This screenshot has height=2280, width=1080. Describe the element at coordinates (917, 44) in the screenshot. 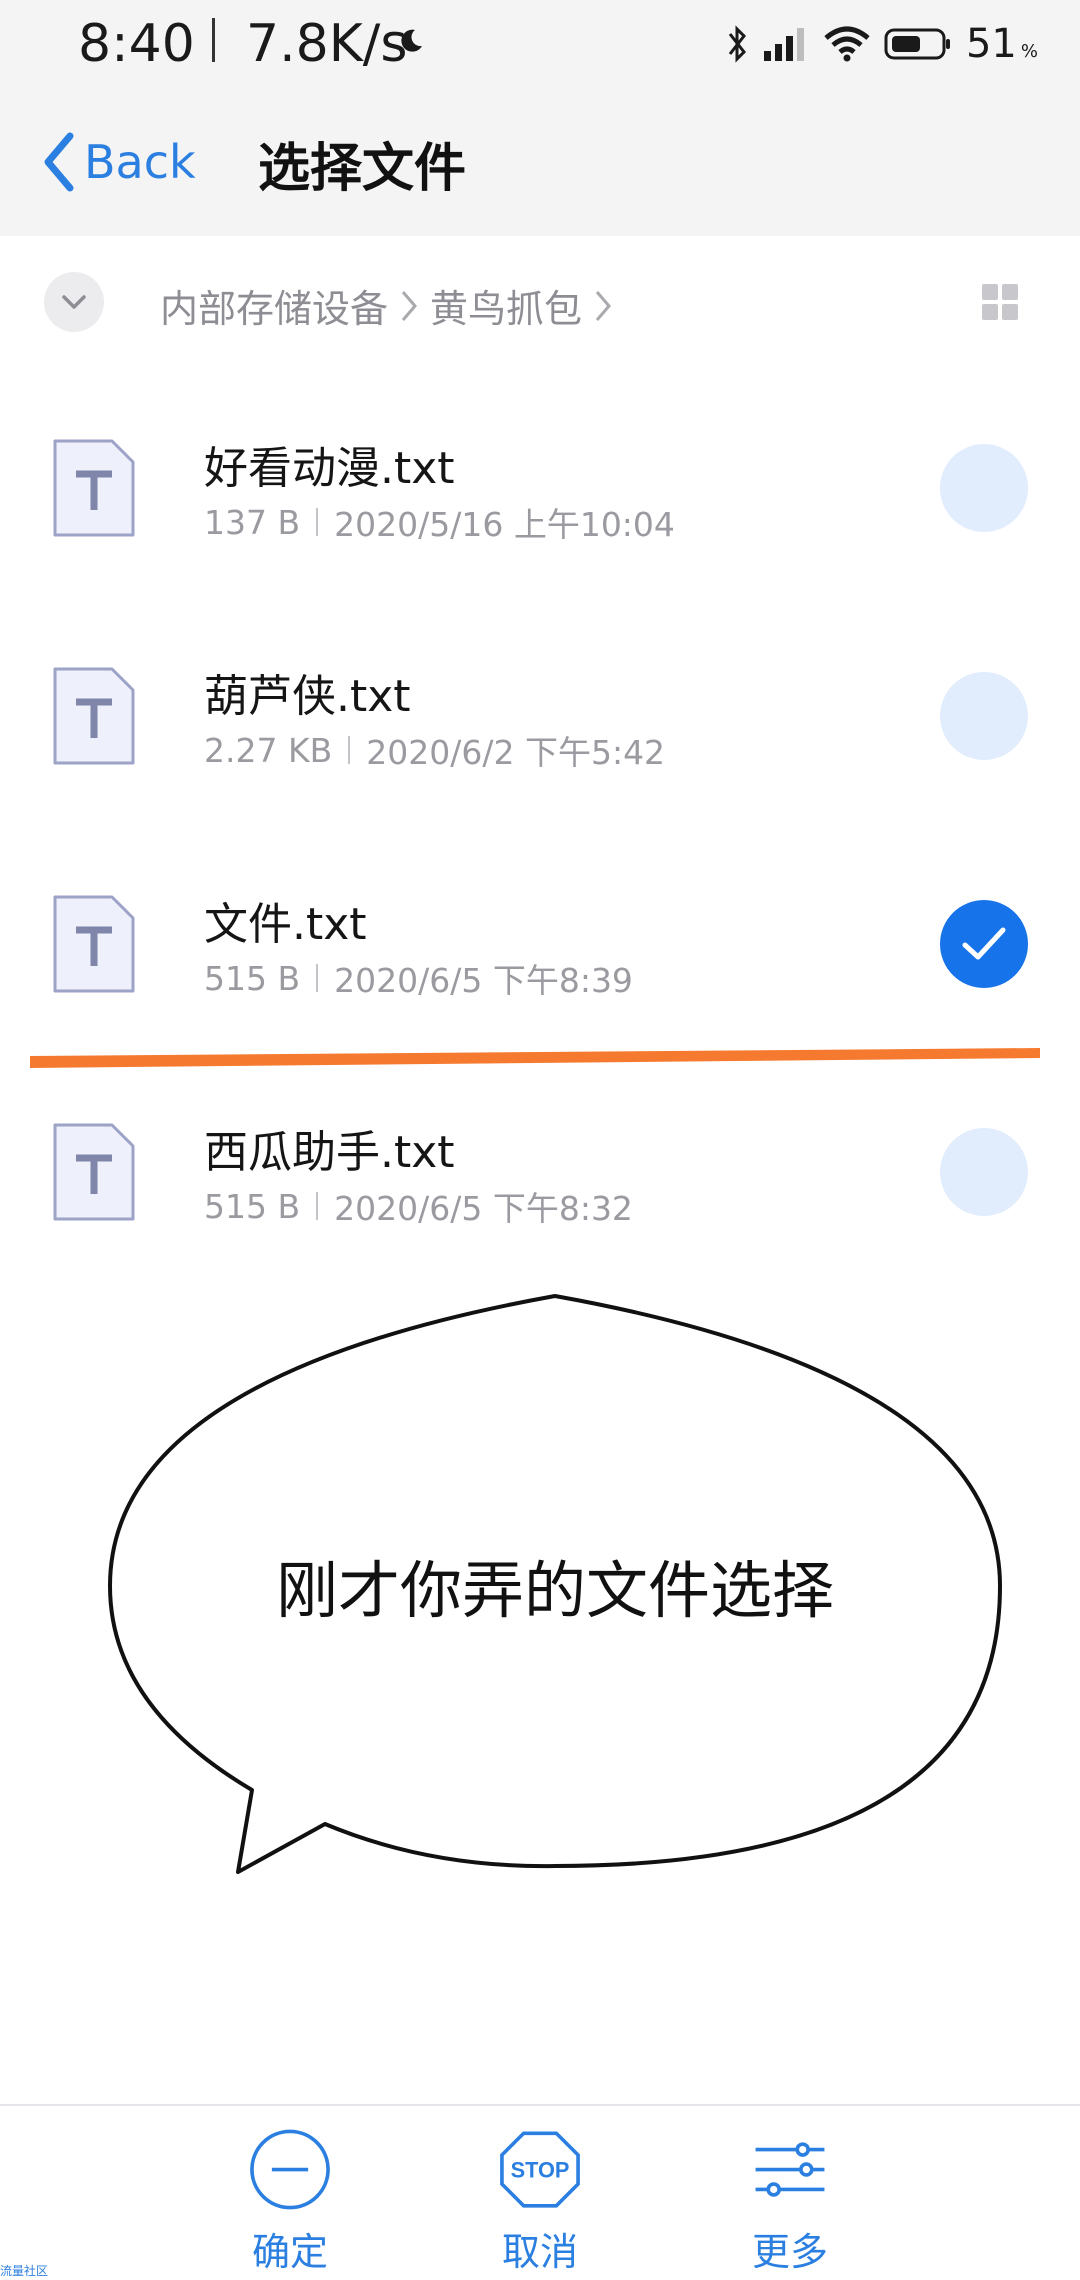

I see `battery-icon` at that location.